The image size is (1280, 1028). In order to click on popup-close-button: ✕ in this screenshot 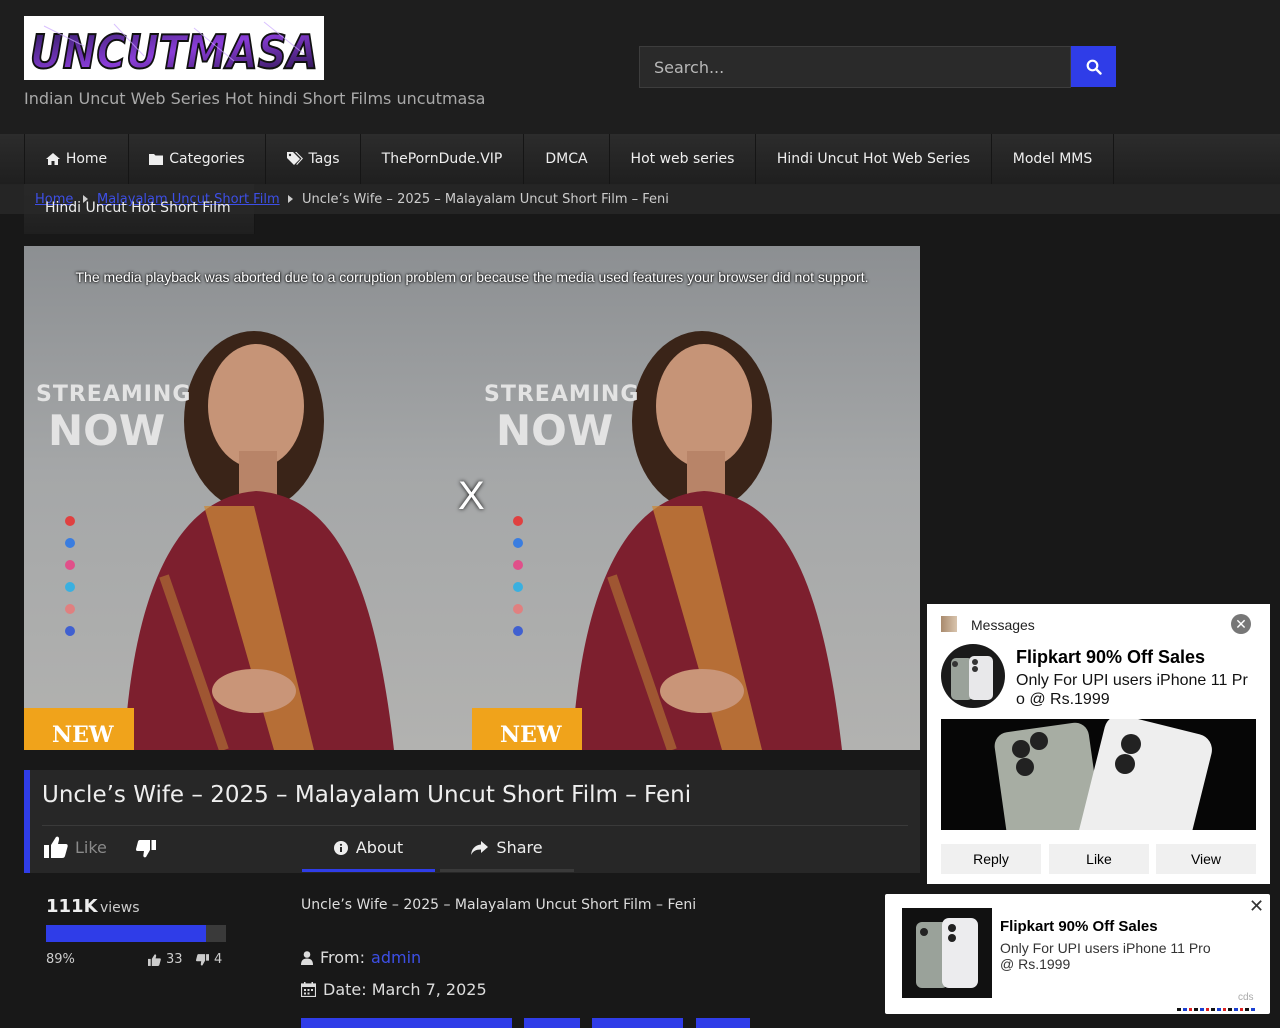, I will do `click(1241, 624)`.